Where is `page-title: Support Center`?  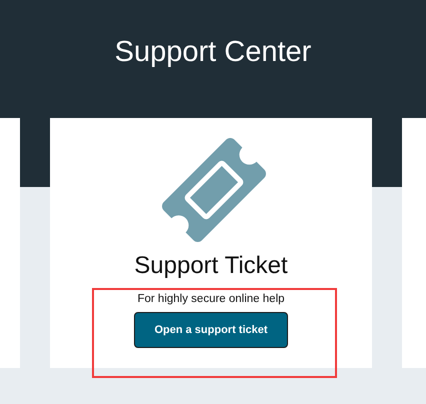
page-title: Support Center is located at coordinates (213, 52).